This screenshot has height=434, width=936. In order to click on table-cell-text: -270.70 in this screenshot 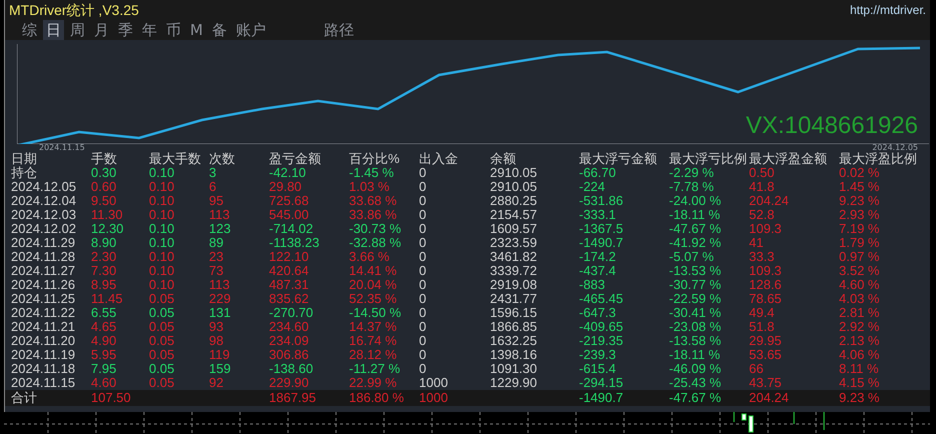, I will do `click(291, 313)`.